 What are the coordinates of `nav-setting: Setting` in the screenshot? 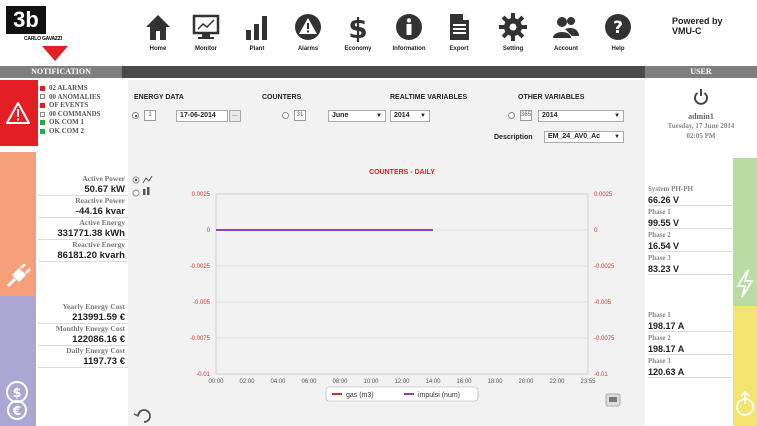 It's located at (513, 37).